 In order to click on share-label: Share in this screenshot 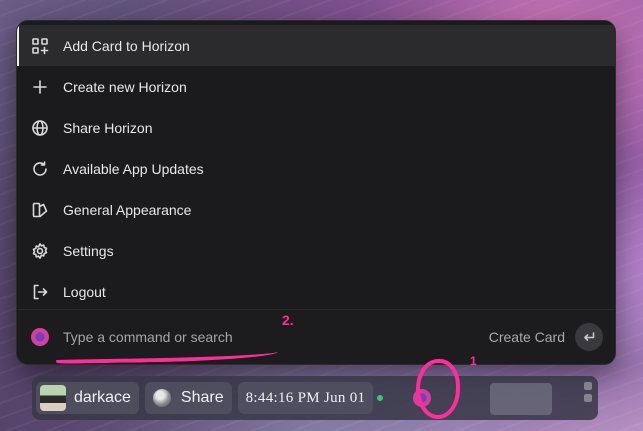, I will do `click(202, 397)`.